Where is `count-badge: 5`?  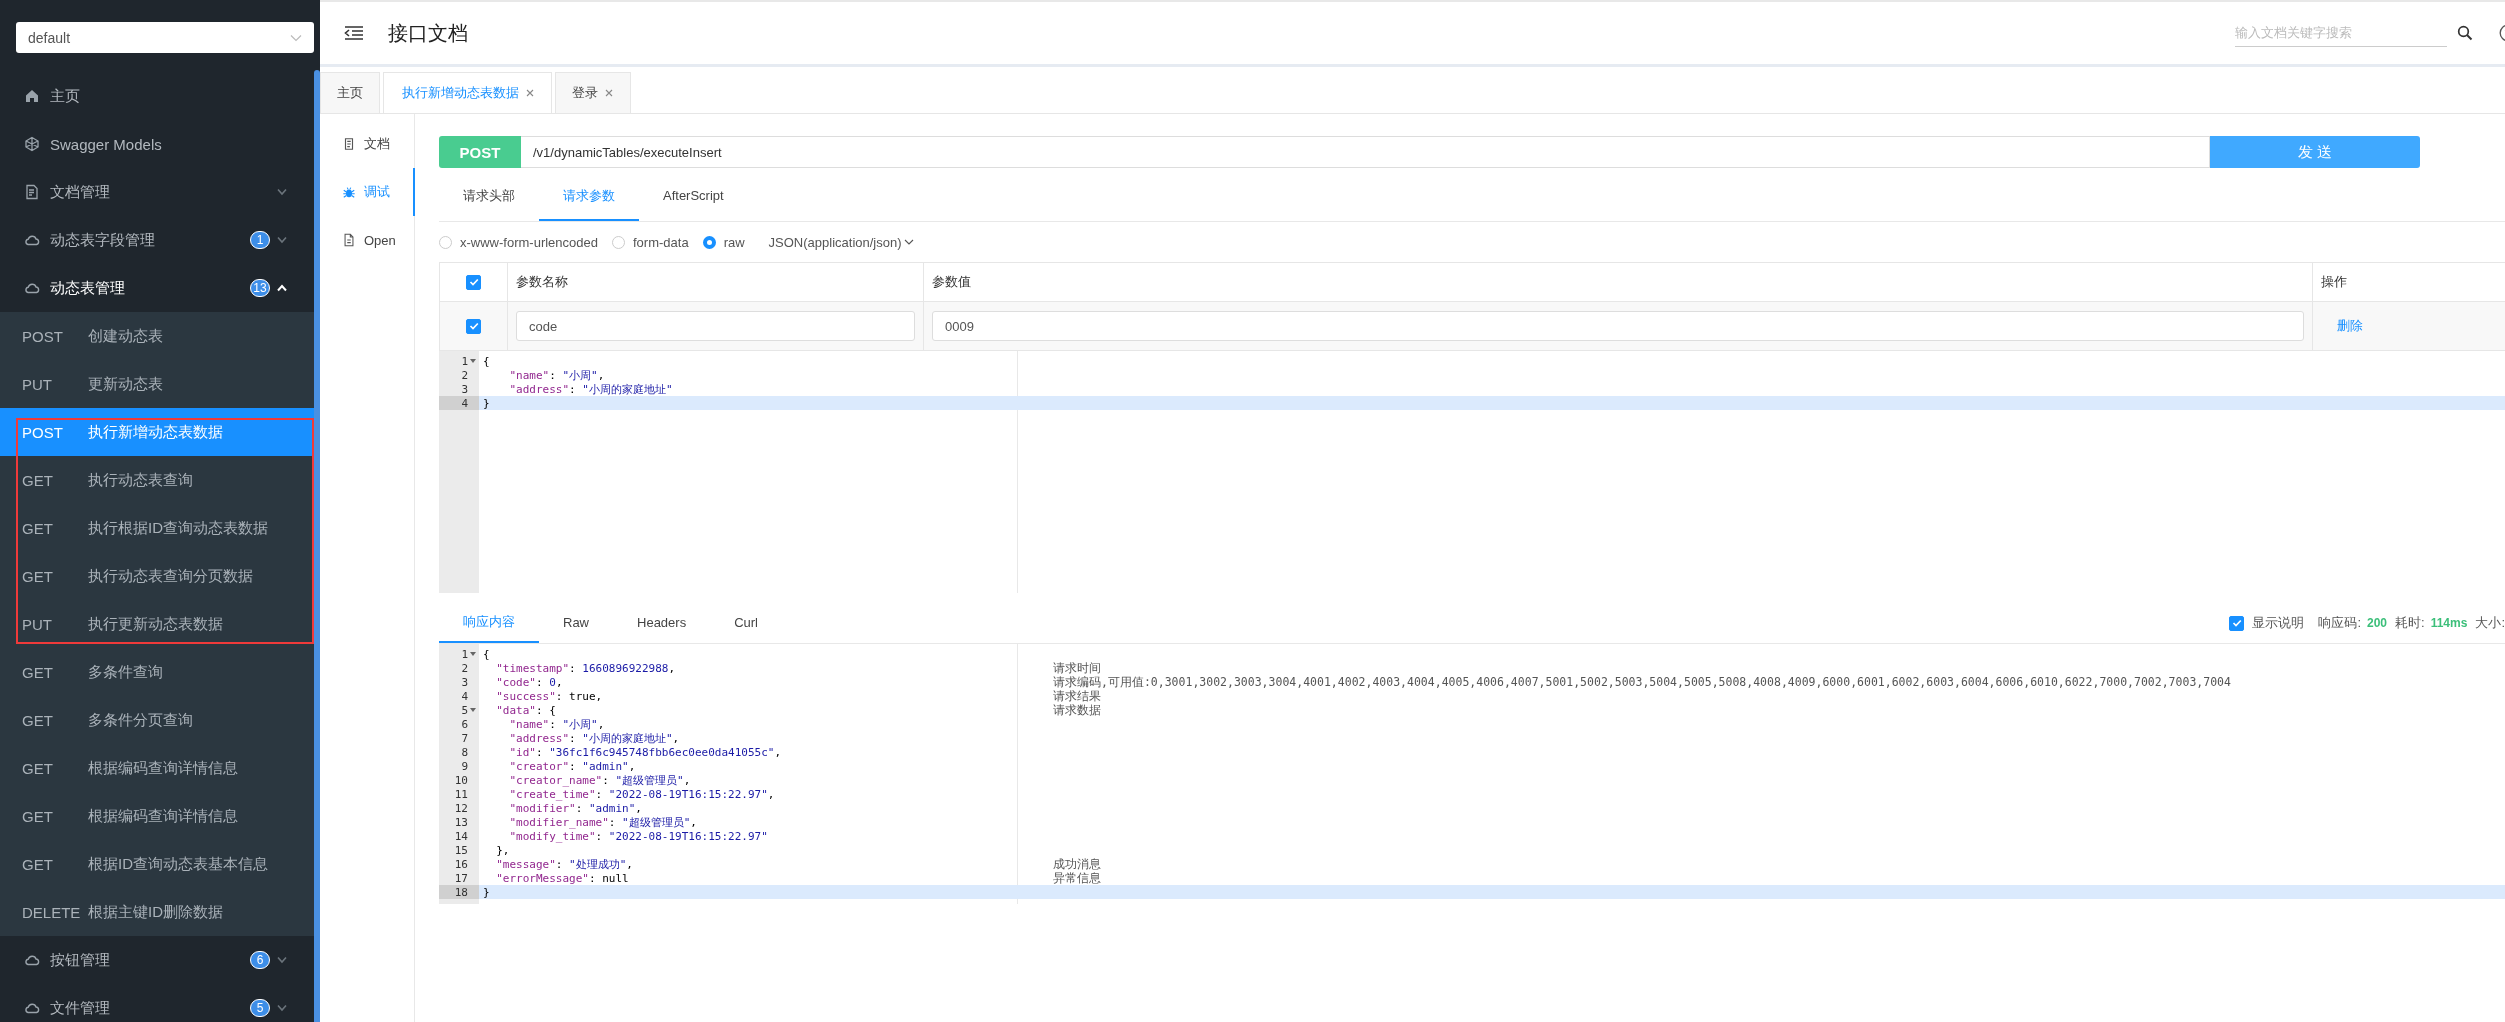 count-badge: 5 is located at coordinates (260, 1008).